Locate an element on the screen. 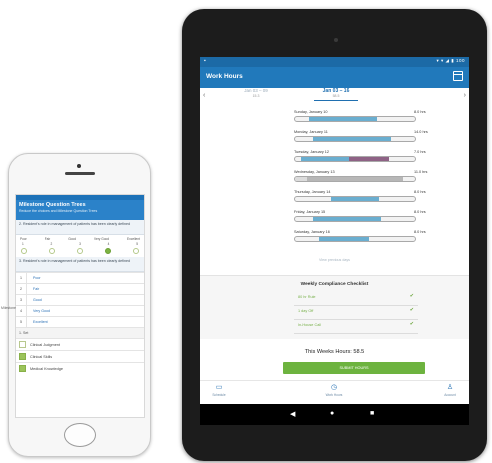  scale-number: 5 is located at coordinates (137, 244).